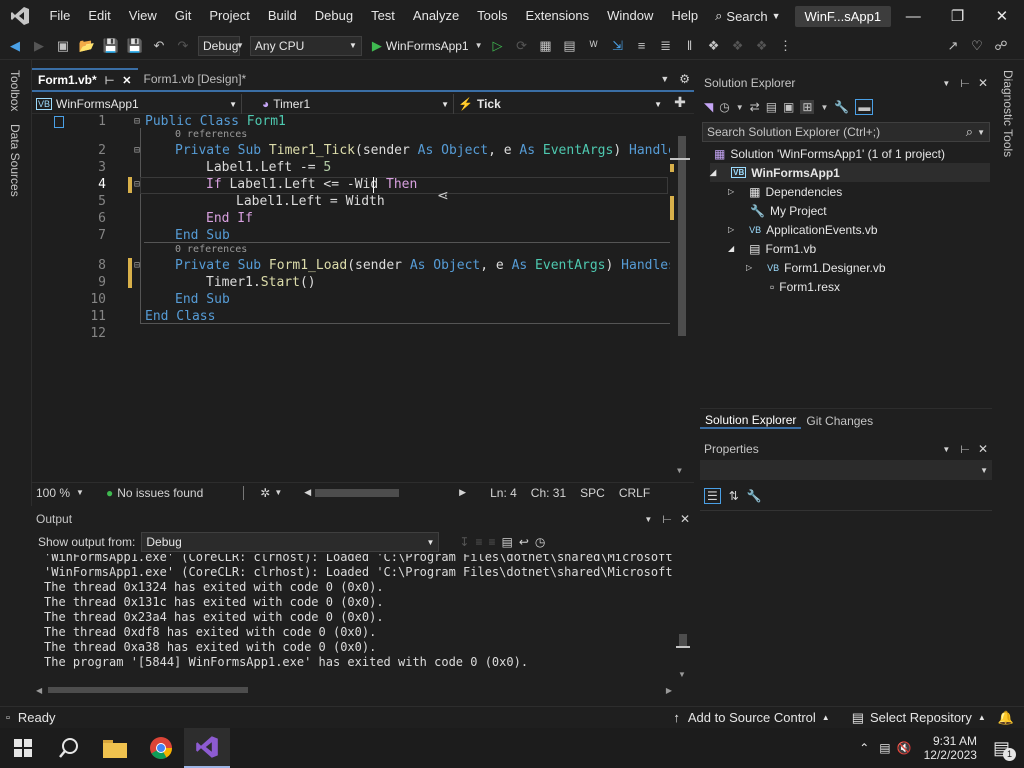  Describe the element at coordinates (383, 16) in the screenshot. I see `menu-test: Test` at that location.